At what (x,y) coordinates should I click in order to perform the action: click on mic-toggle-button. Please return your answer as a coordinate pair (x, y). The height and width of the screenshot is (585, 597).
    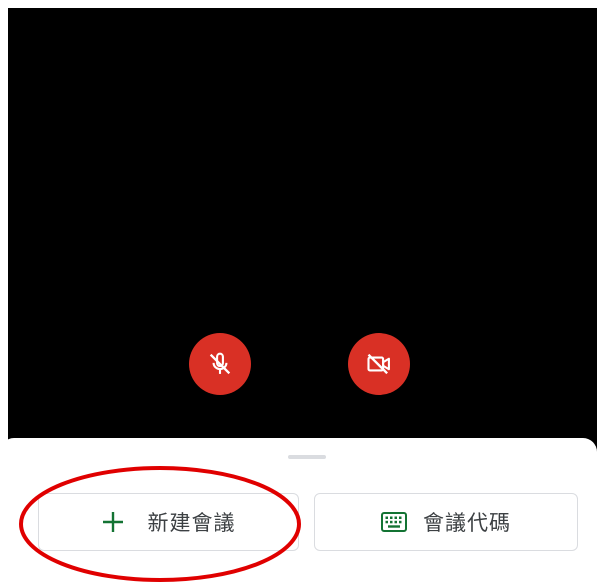
    Looking at the image, I should click on (220, 364).